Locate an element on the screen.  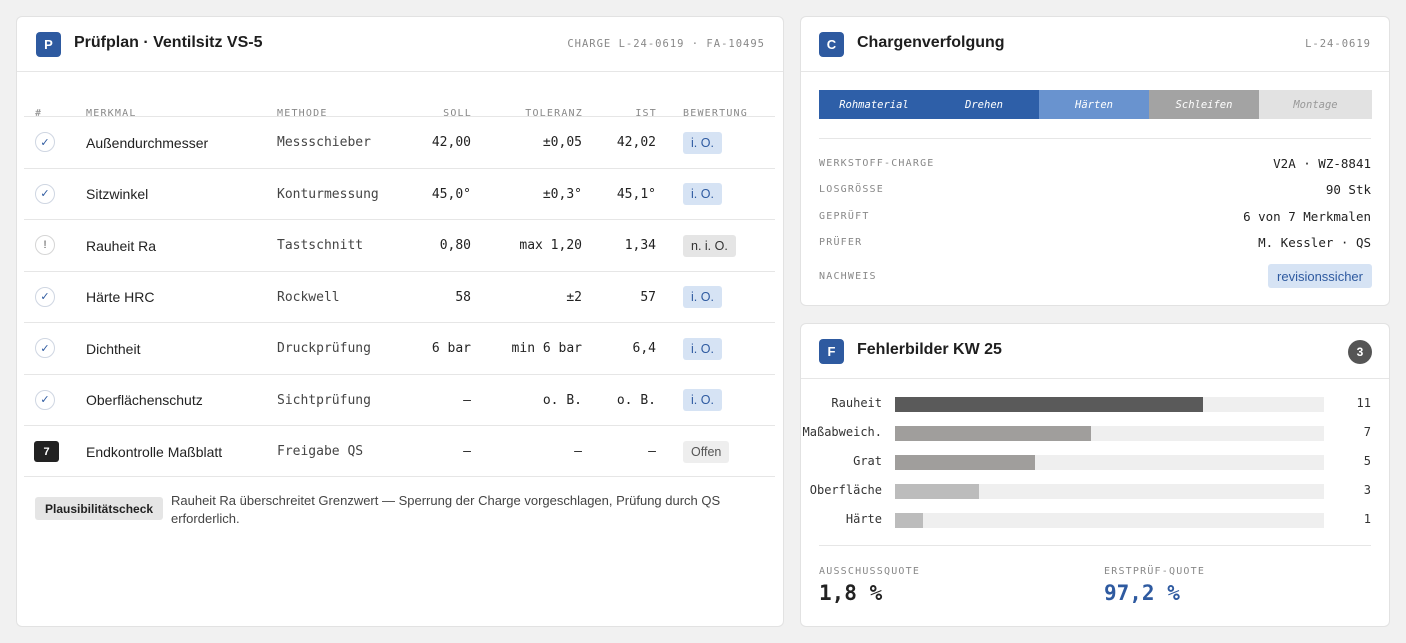
kpi-erstpruef-value: 97,2 % is located at coordinates (1142, 593).